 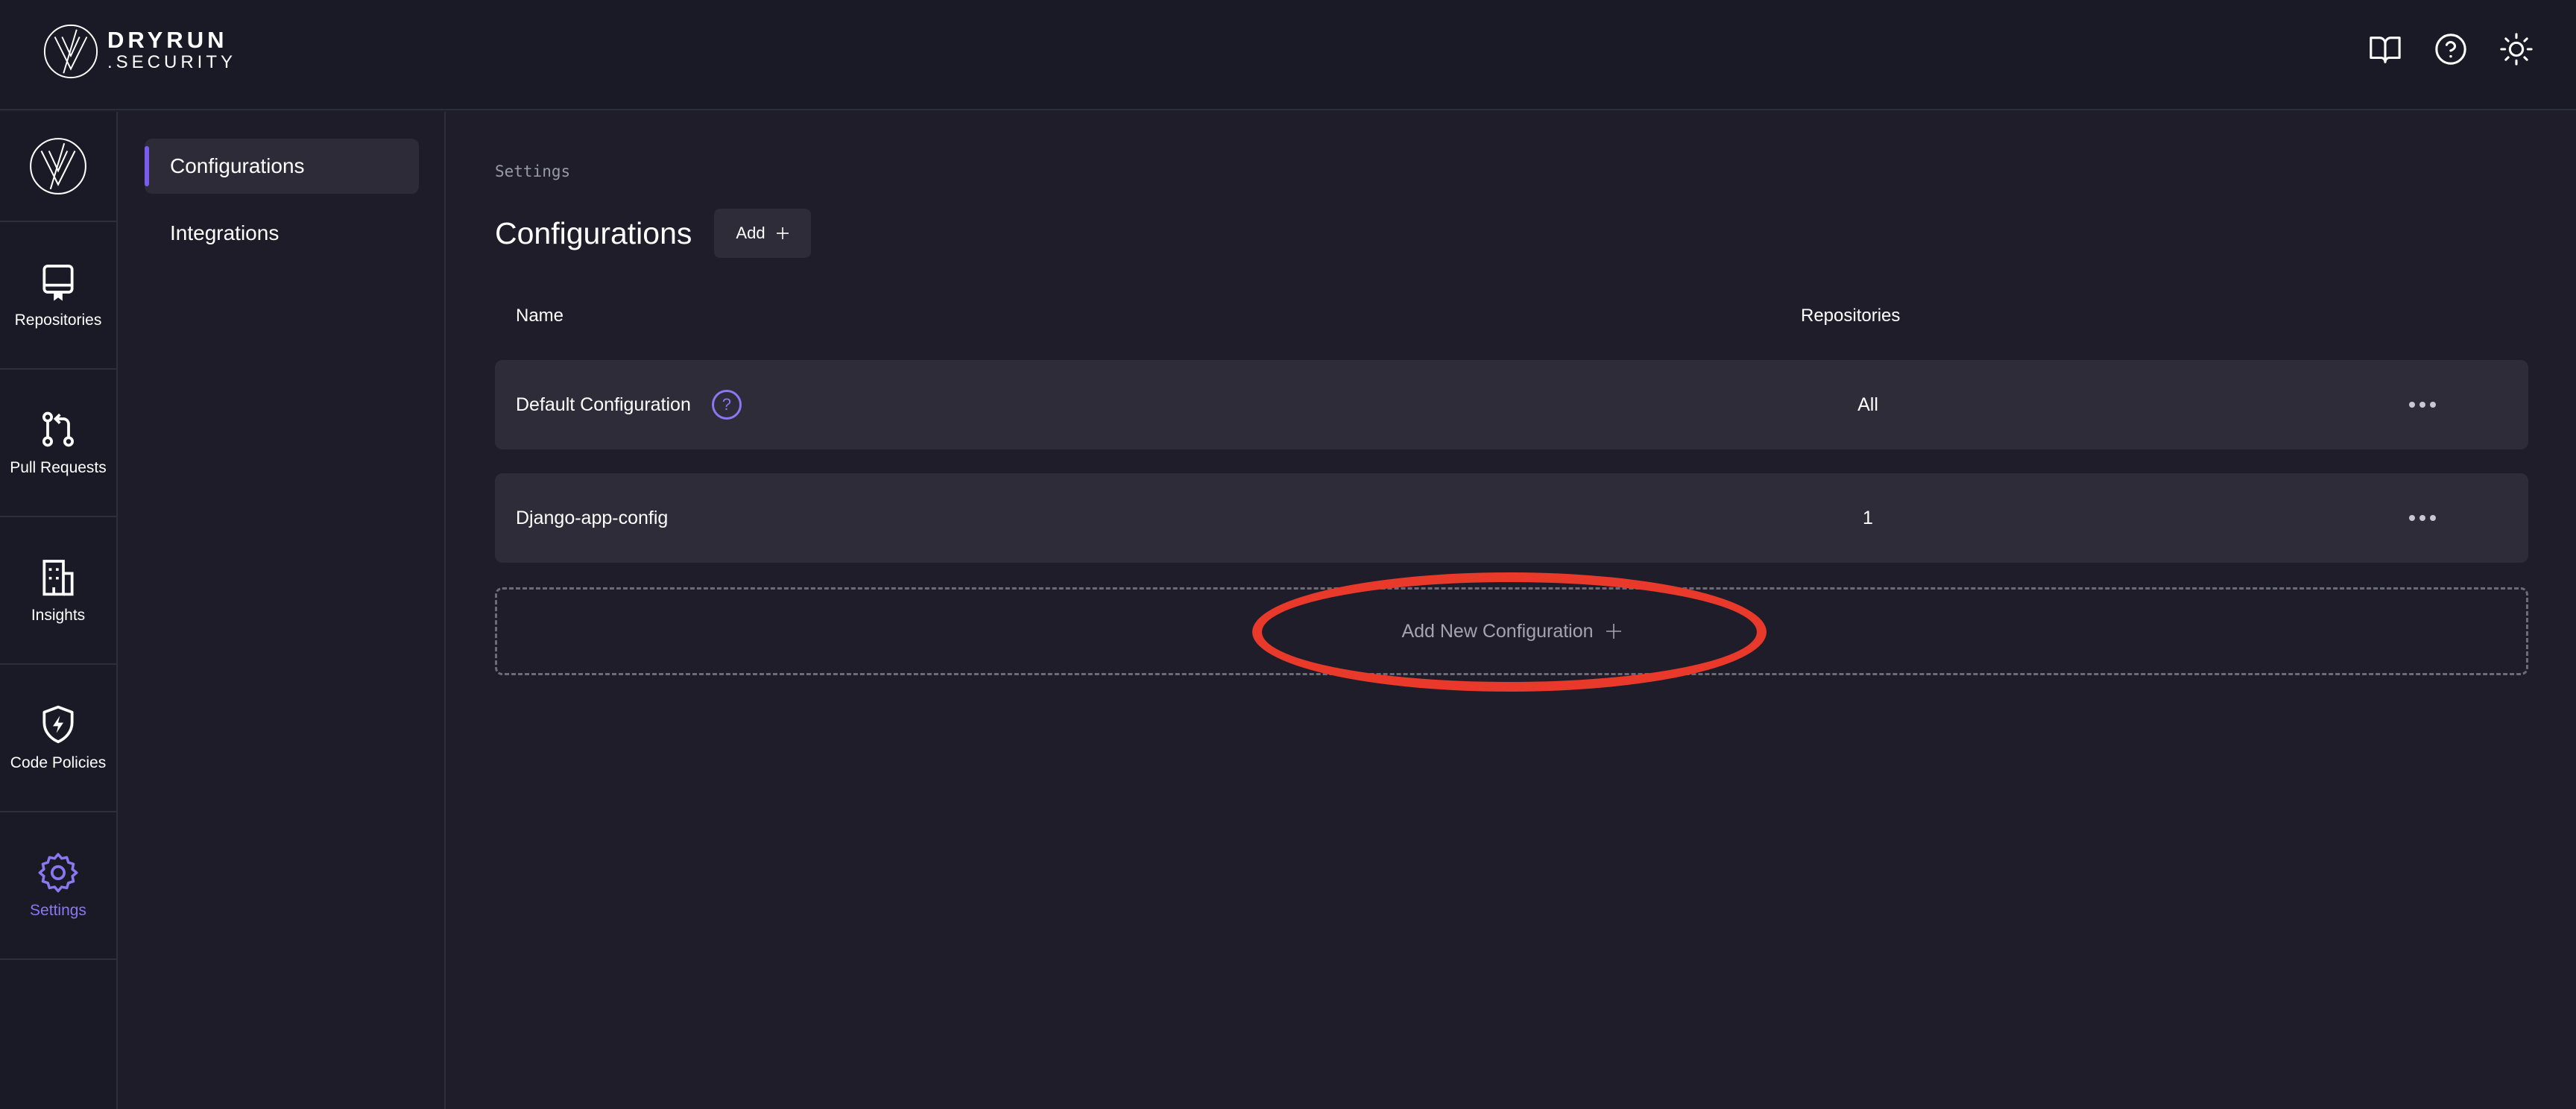 What do you see at coordinates (58, 873) in the screenshot?
I see `gear-icon` at bounding box center [58, 873].